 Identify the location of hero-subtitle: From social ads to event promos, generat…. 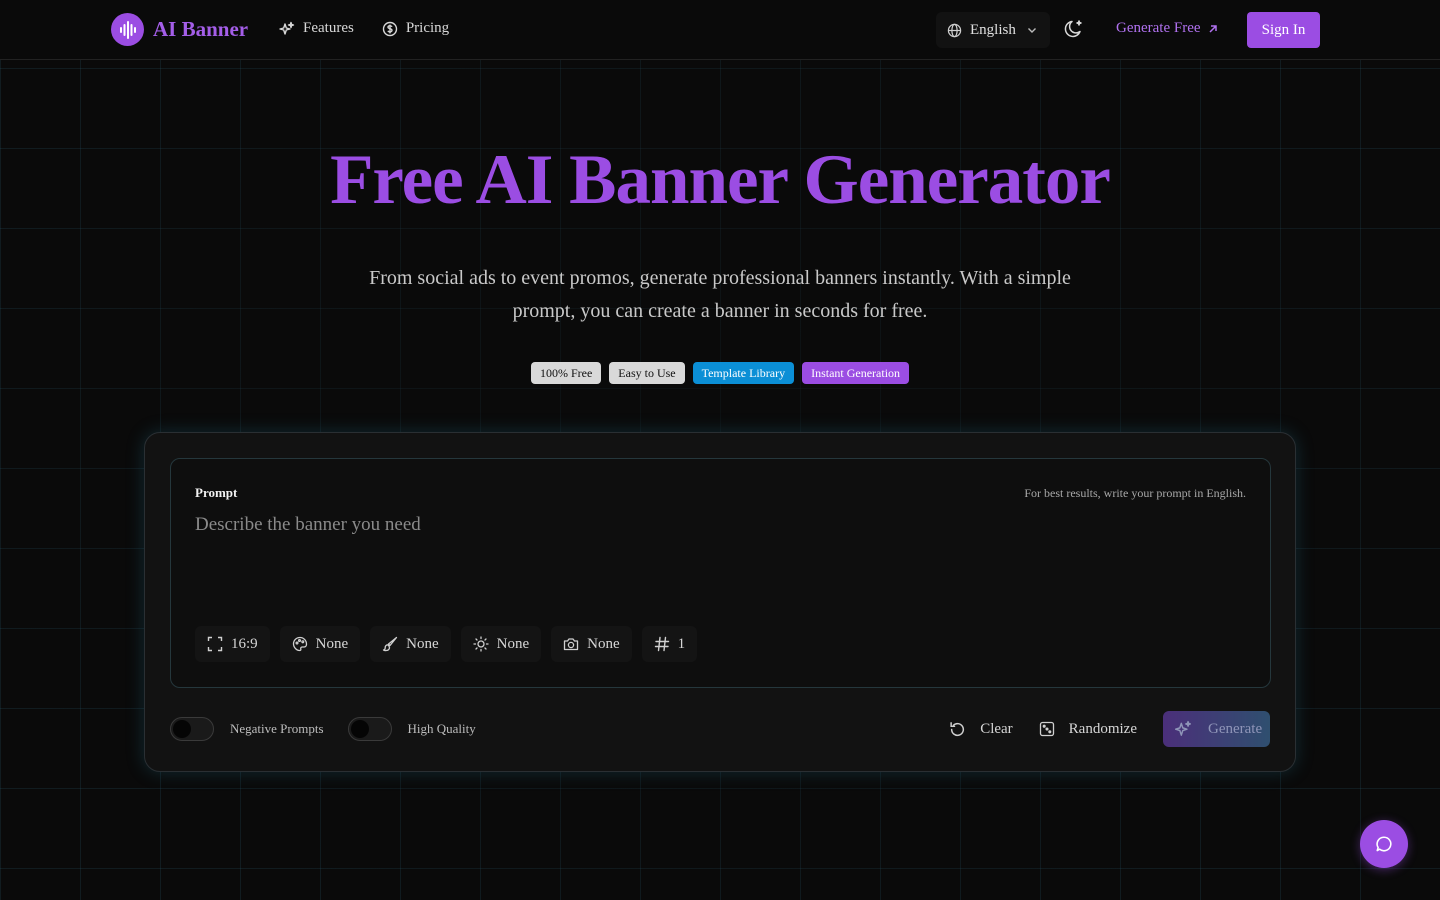
(720, 294).